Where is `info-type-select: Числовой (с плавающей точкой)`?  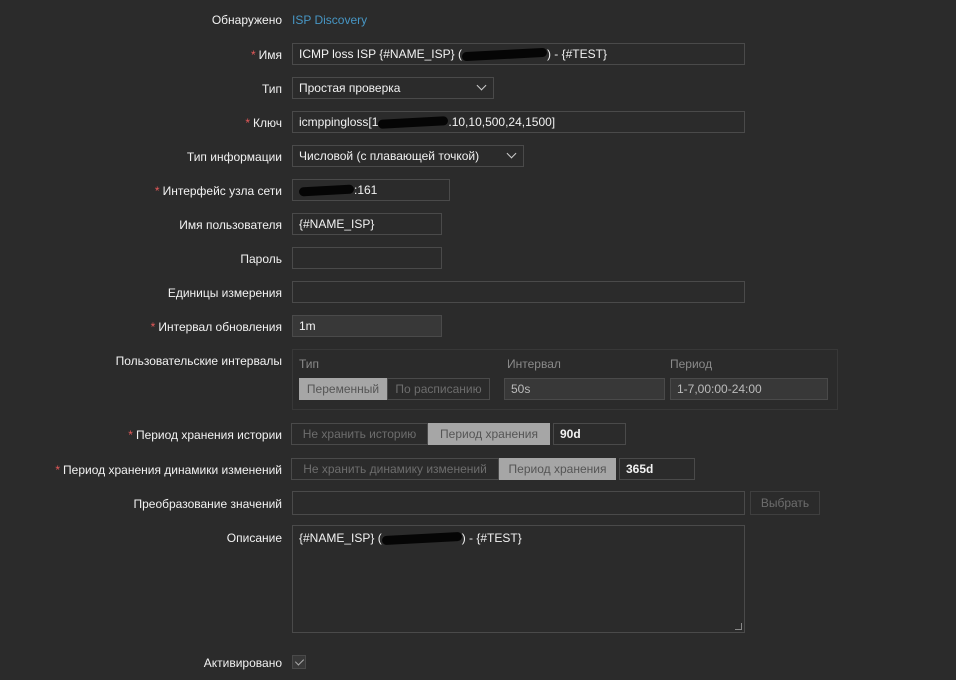 info-type-select: Числовой (с плавающей точкой) is located at coordinates (408, 156).